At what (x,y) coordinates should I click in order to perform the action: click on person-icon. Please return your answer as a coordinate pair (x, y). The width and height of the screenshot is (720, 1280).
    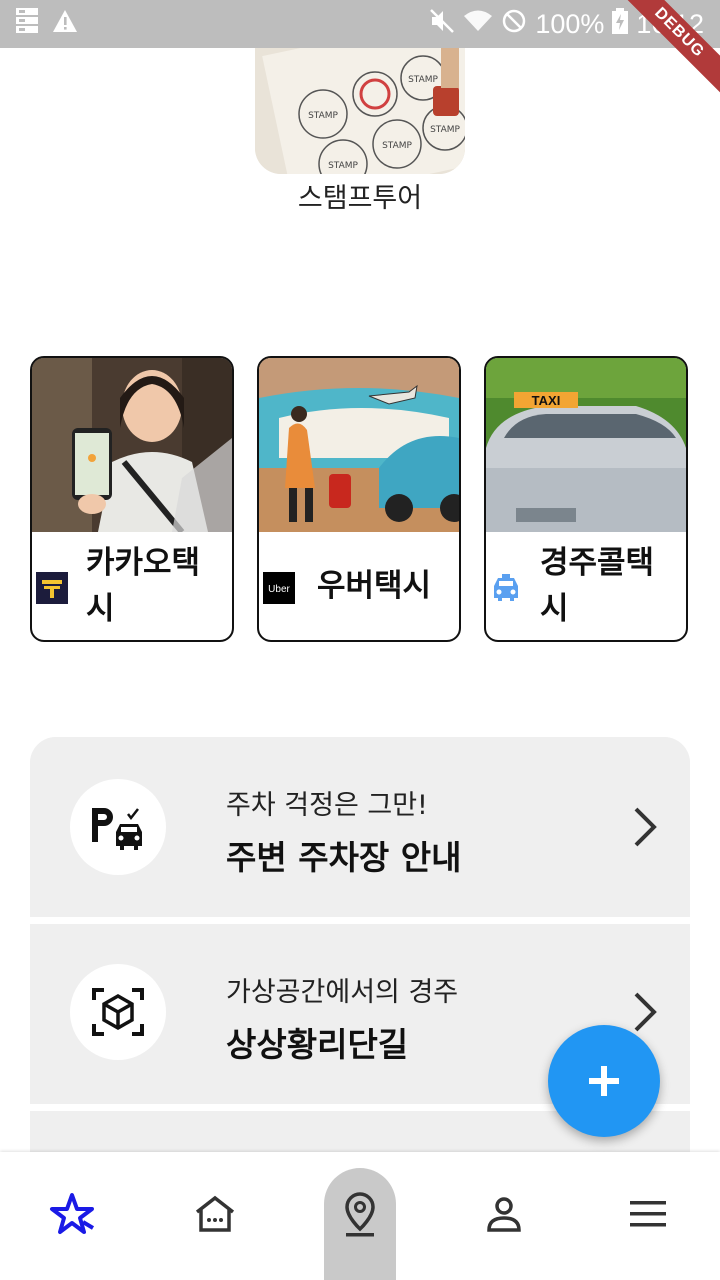
    Looking at the image, I should click on (504, 1216).